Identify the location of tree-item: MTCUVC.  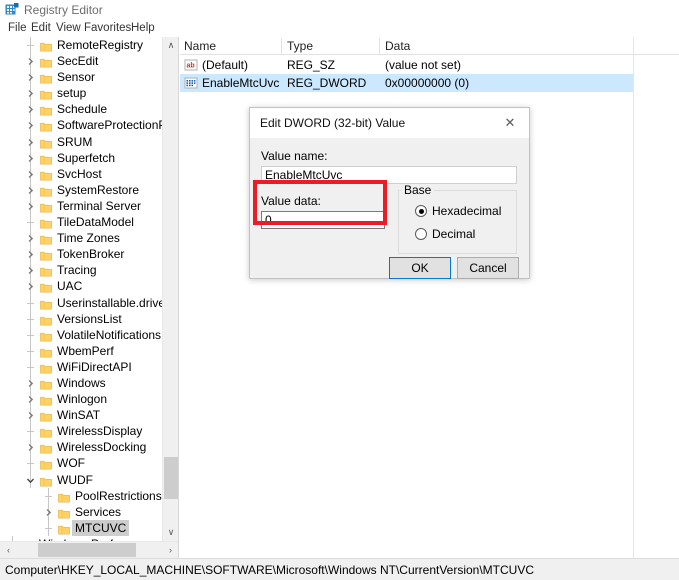
(81, 527).